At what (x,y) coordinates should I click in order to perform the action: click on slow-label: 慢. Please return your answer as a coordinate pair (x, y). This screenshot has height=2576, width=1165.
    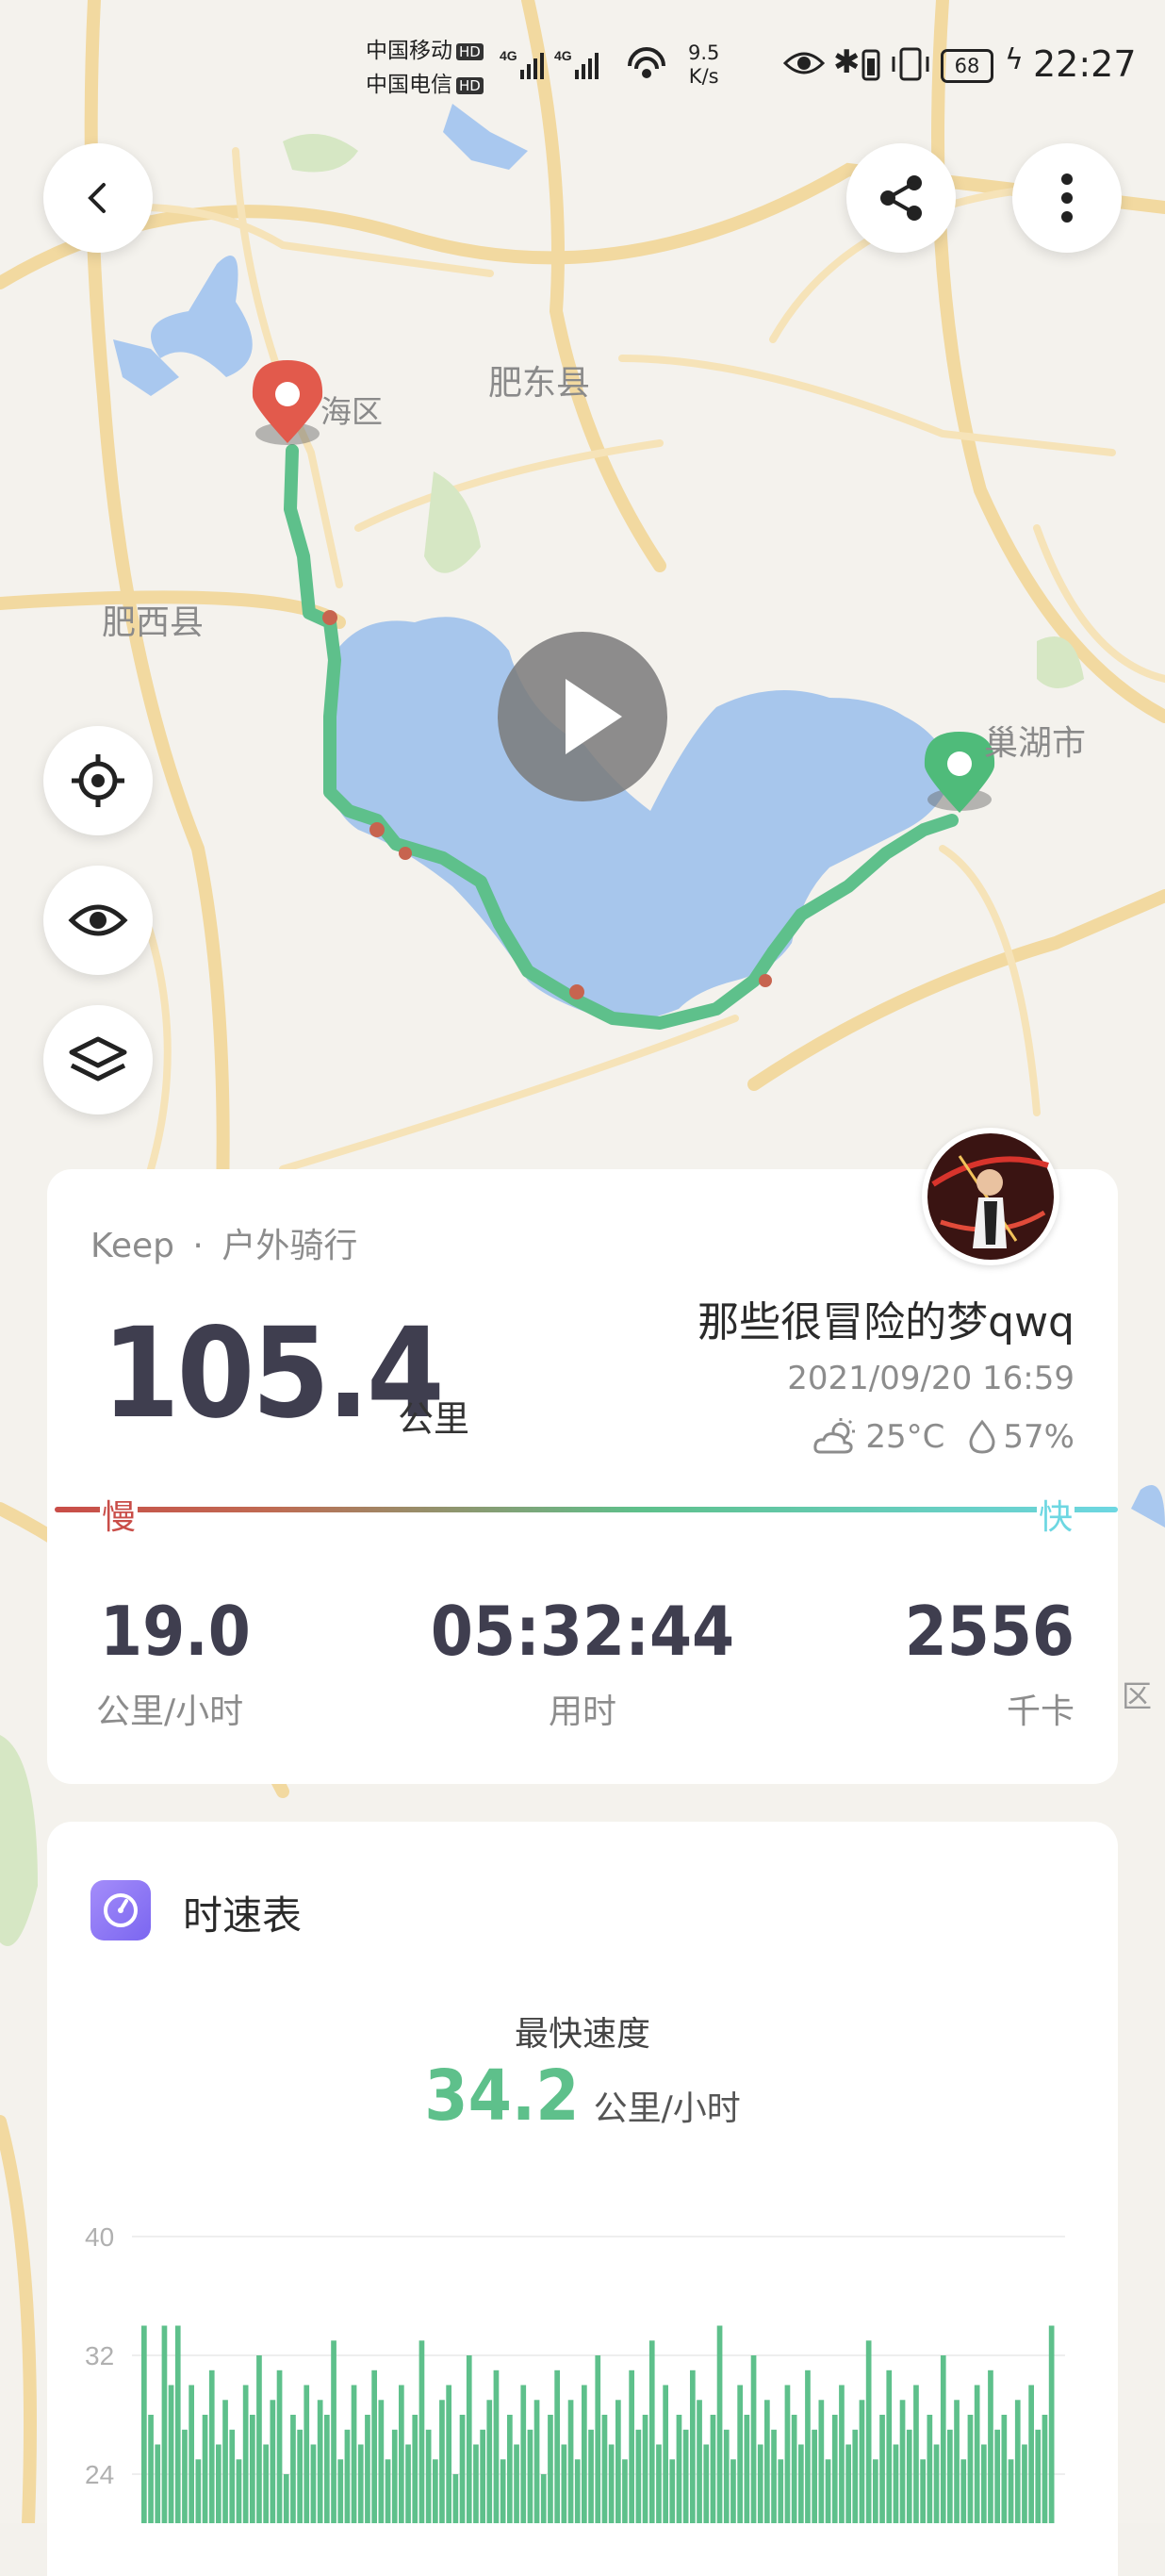
    Looking at the image, I should click on (119, 1514).